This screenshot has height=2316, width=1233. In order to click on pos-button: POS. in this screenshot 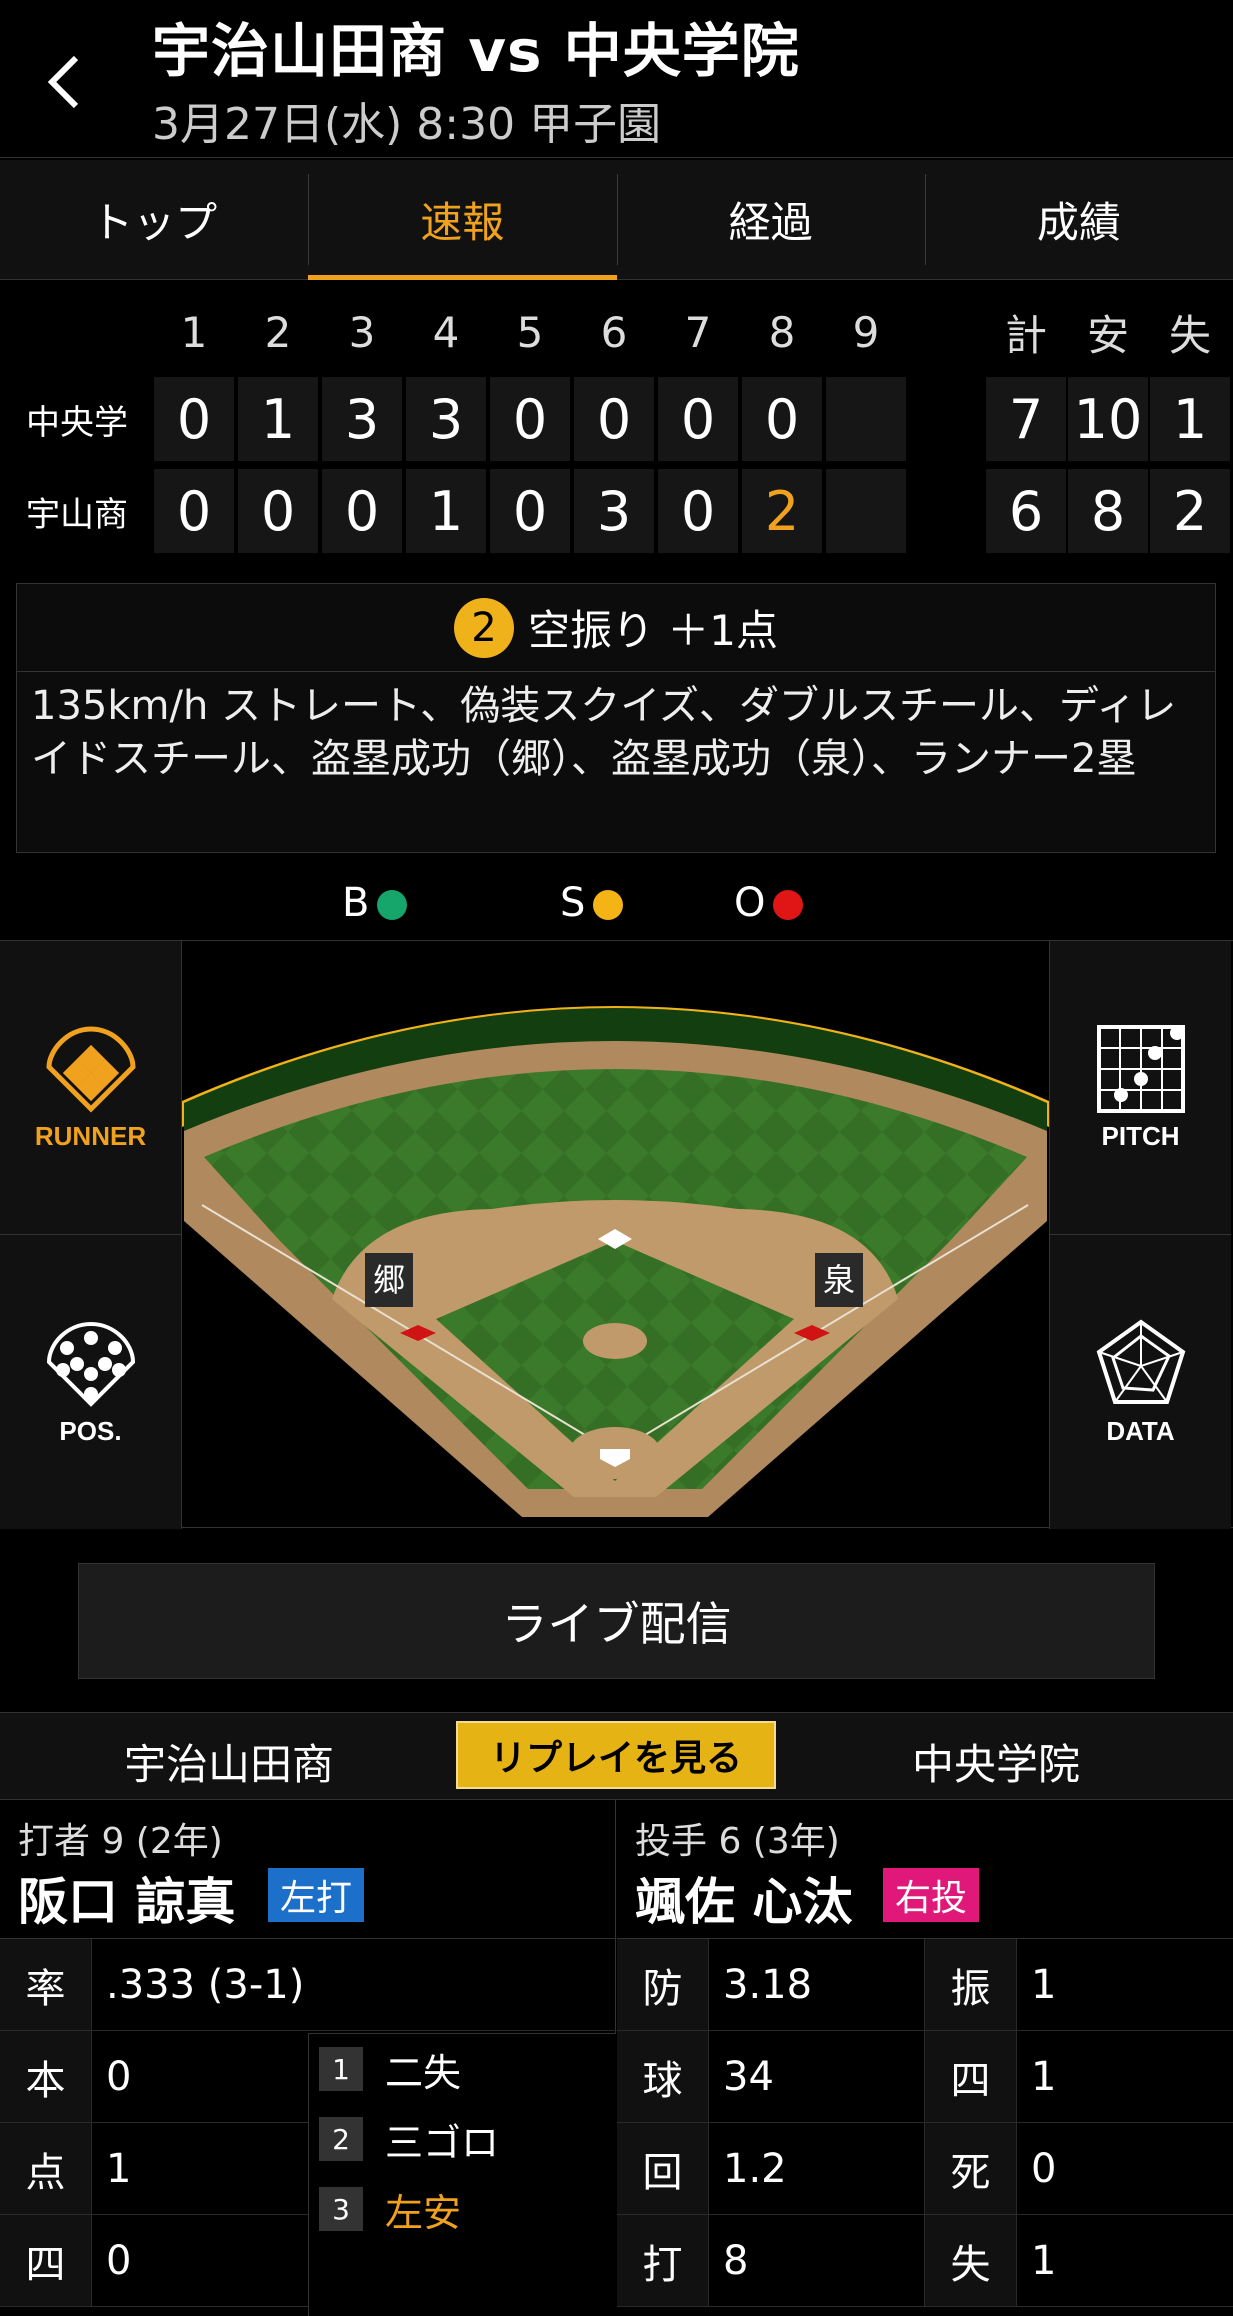, I will do `click(91, 1382)`.